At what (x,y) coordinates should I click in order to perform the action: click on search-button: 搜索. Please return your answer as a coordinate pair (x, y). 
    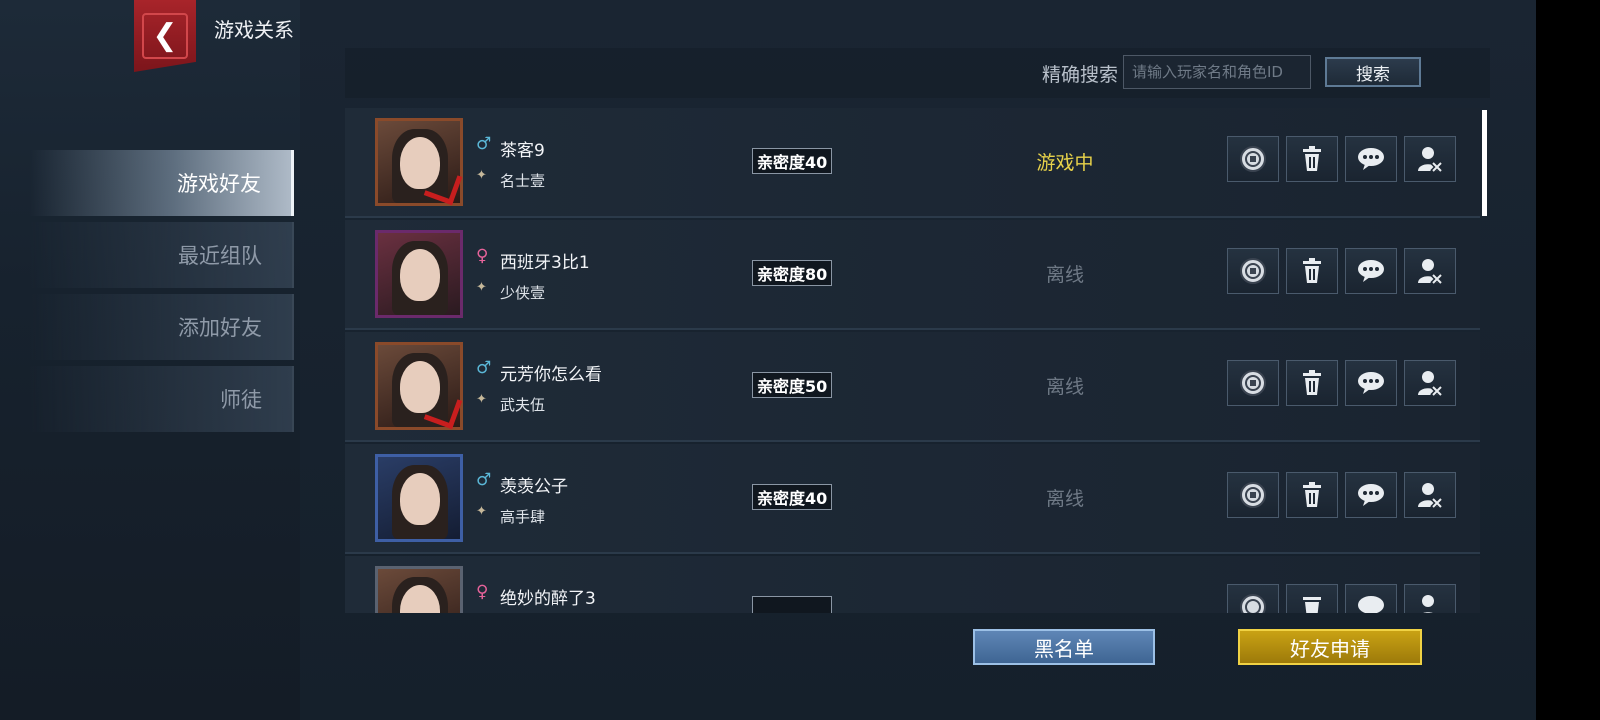
    Looking at the image, I should click on (1373, 72).